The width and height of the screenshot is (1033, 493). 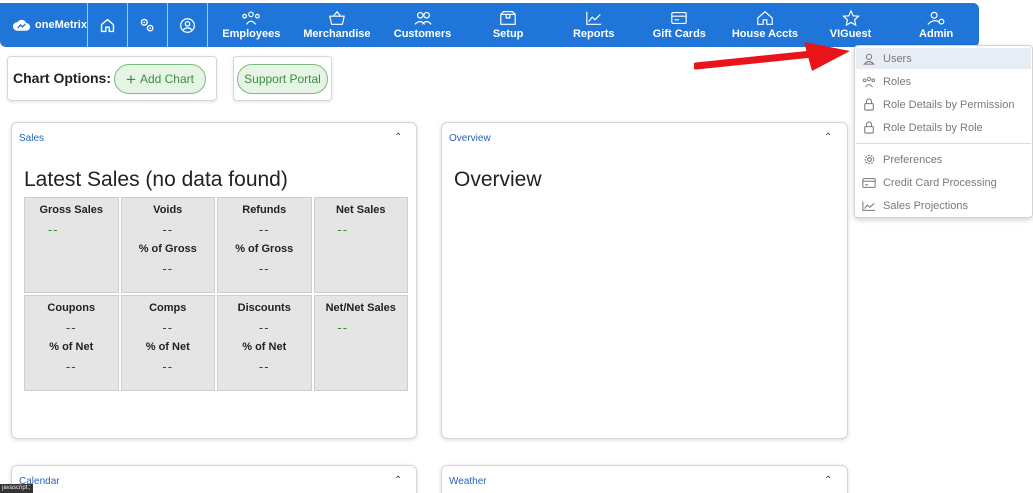 What do you see at coordinates (168, 210) in the screenshot?
I see `metric-header: Voids` at bounding box center [168, 210].